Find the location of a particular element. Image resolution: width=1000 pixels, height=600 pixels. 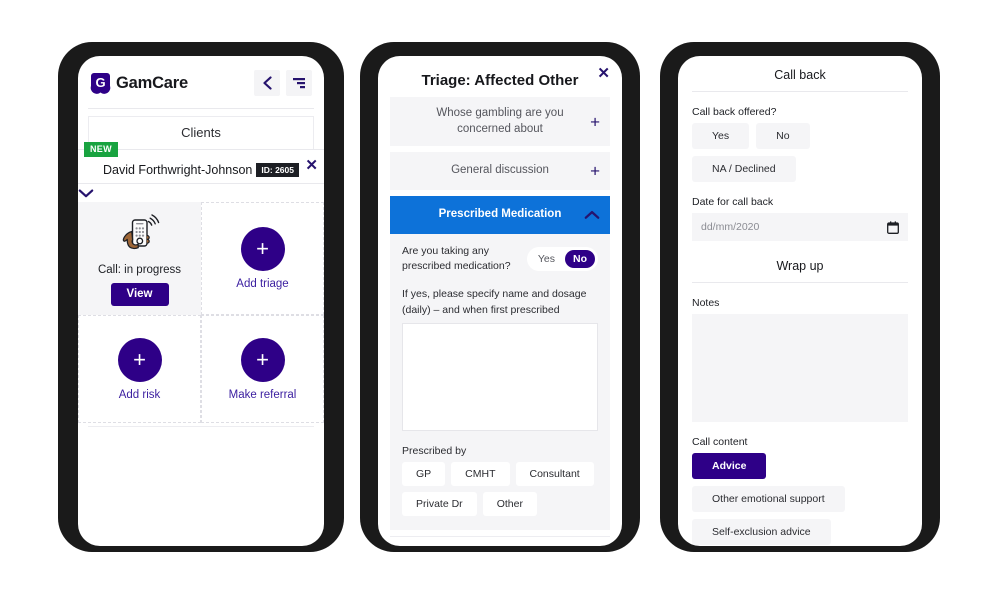

chip-callback-yes: Yes is located at coordinates (721, 136).